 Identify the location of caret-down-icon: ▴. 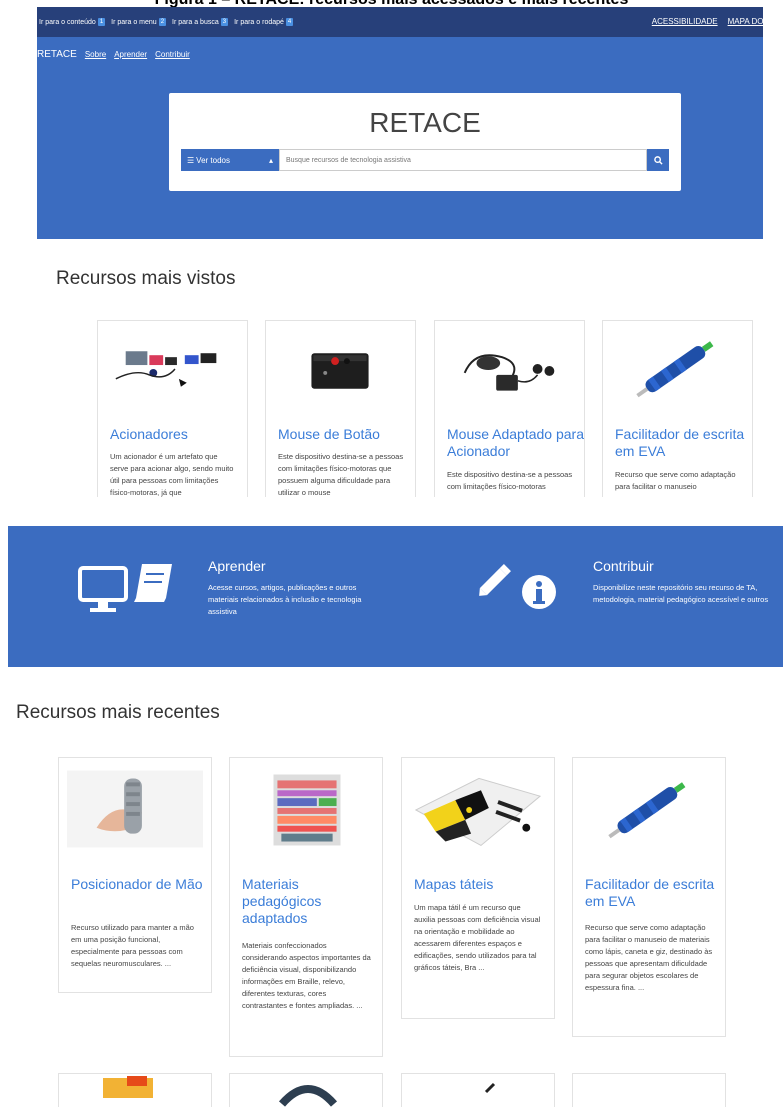
(270, 160).